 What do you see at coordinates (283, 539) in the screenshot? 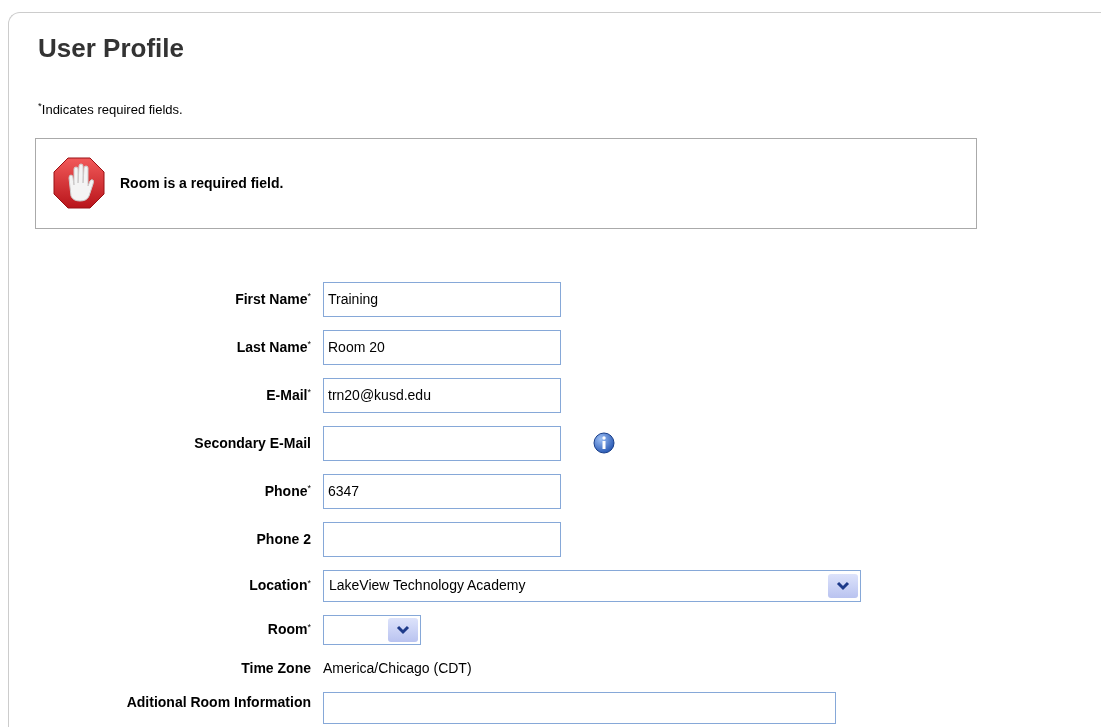
I see `field-label: Phone 2` at bounding box center [283, 539].